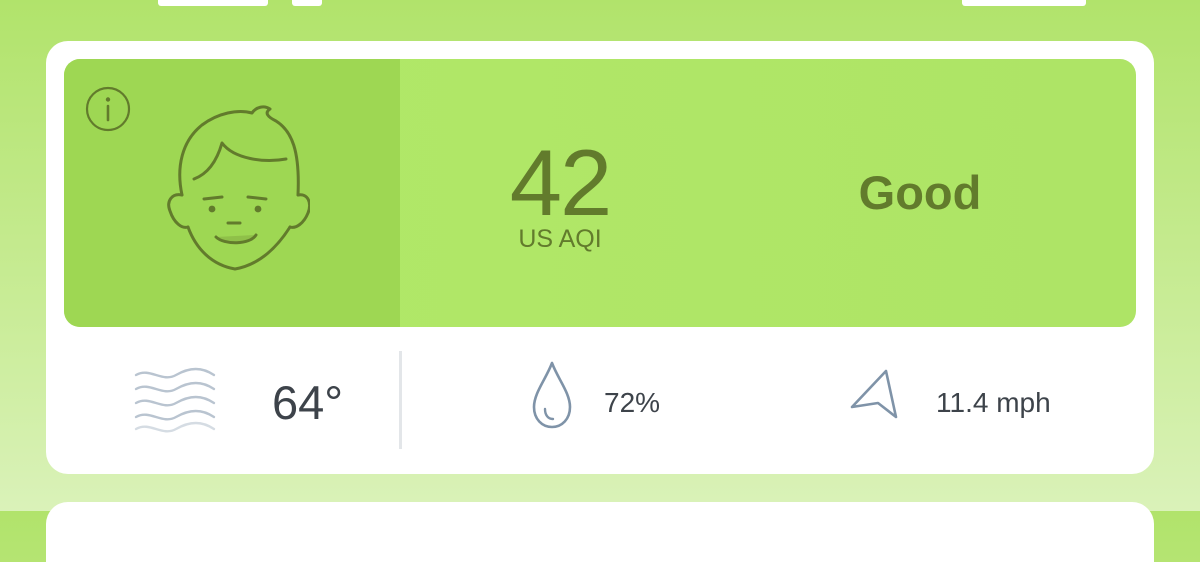 The width and height of the screenshot is (1200, 562). What do you see at coordinates (400, 400) in the screenshot?
I see `divider` at bounding box center [400, 400].